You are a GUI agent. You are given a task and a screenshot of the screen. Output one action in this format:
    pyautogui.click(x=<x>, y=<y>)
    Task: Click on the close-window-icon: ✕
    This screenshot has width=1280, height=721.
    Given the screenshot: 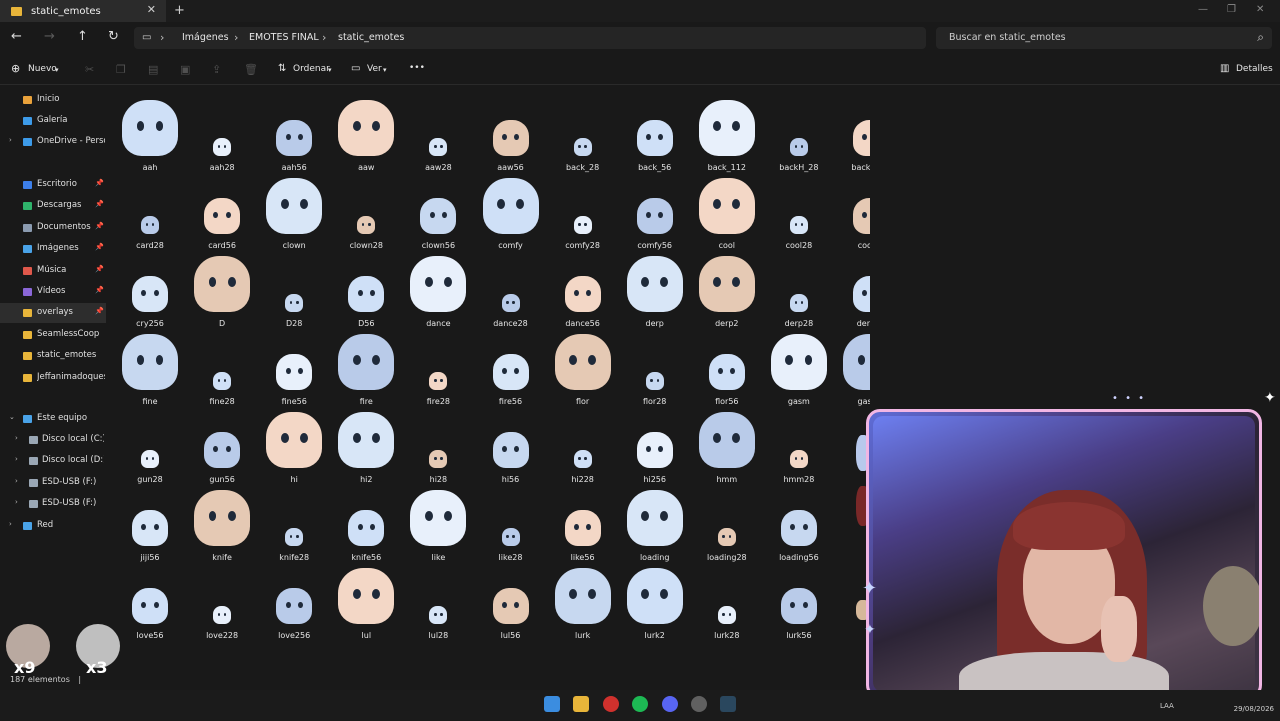 What is the action you would take?
    pyautogui.click(x=1260, y=9)
    